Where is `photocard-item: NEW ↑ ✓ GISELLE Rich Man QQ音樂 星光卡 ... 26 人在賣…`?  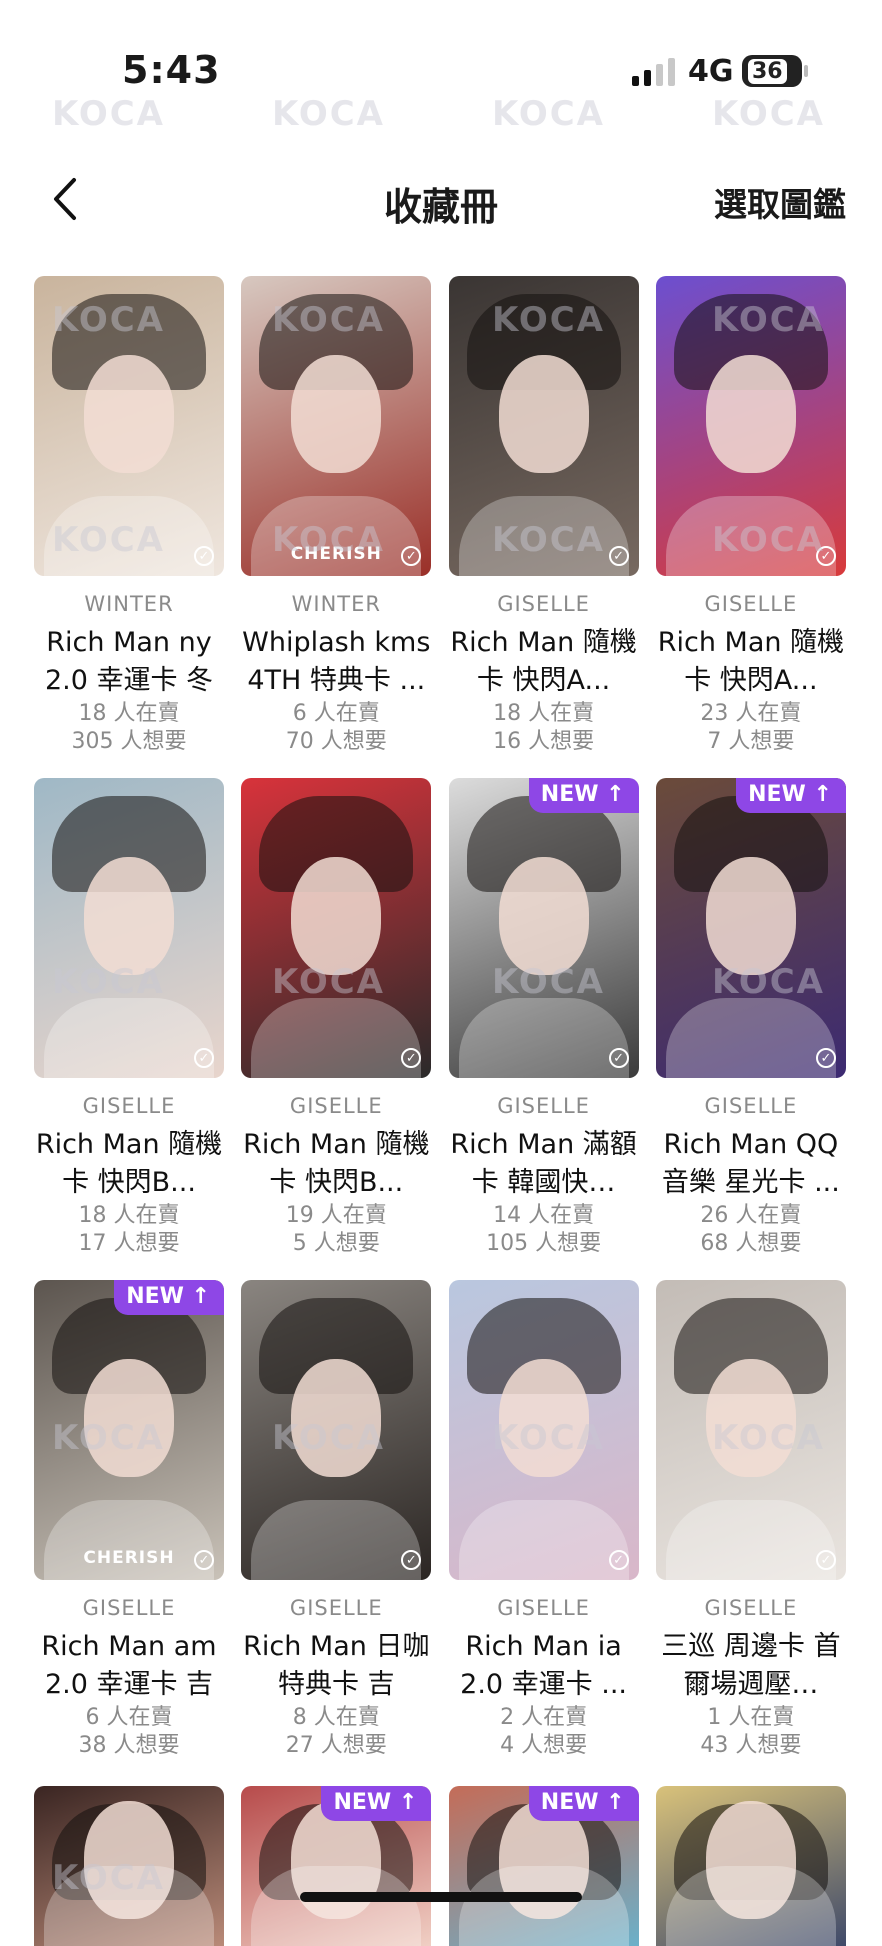 photocard-item: NEW ↑ ✓ GISELLE Rich Man QQ音樂 星光卡 ... 26 人在賣… is located at coordinates (750, 1029).